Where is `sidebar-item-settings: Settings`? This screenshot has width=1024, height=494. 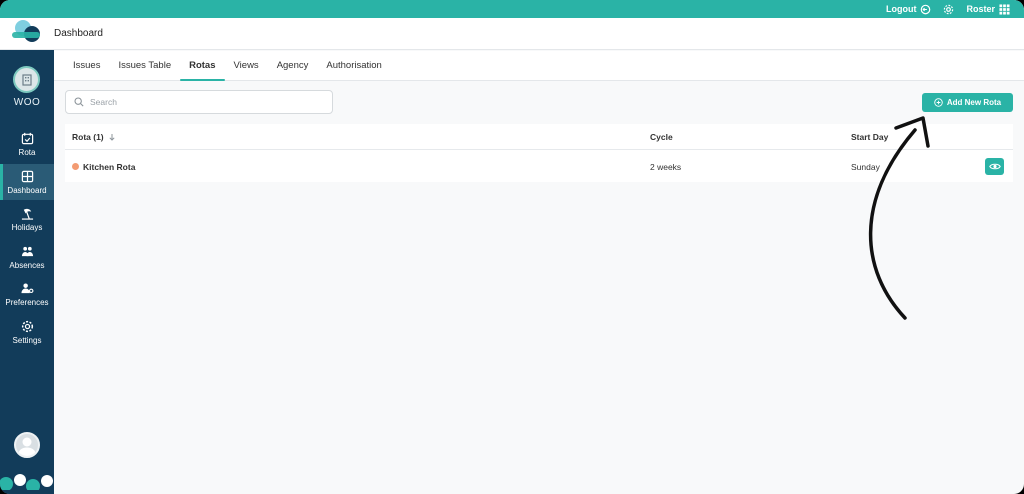 sidebar-item-settings: Settings is located at coordinates (27, 332).